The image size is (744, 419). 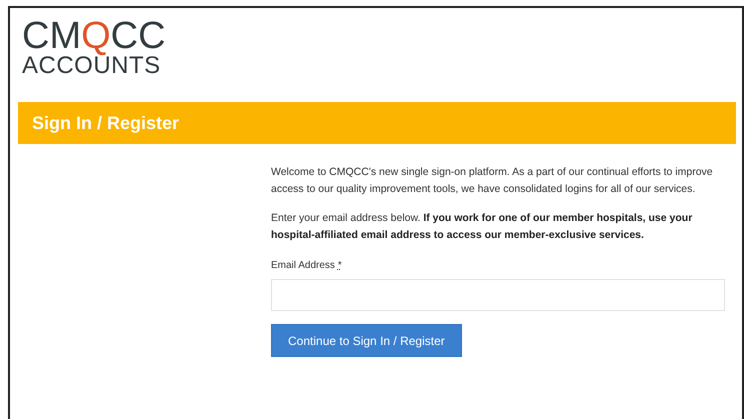 What do you see at coordinates (92, 66) in the screenshot?
I see `logo-subtitle: ACCOUNTS` at bounding box center [92, 66].